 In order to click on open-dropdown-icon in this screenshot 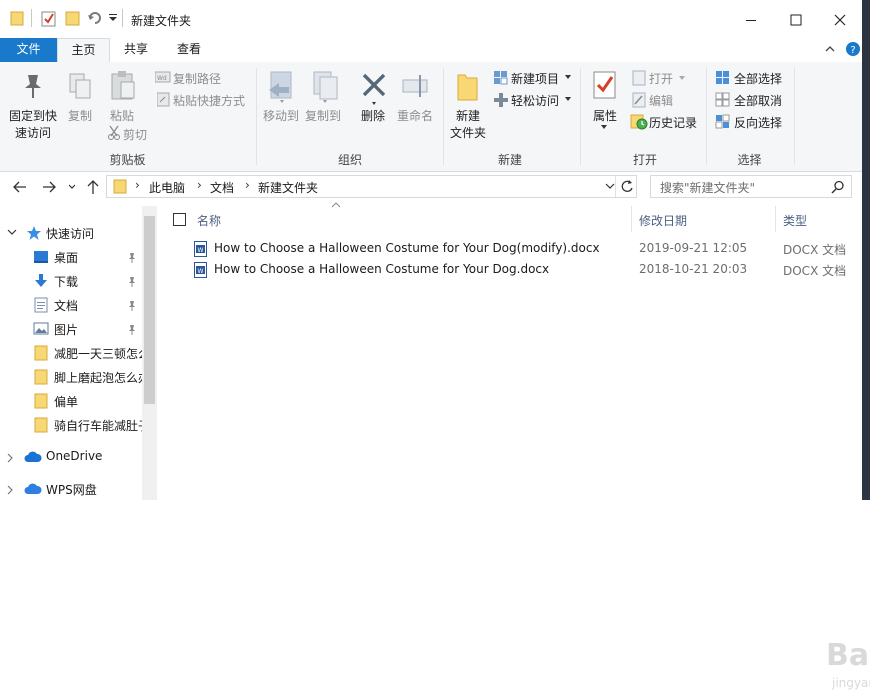, I will do `click(682, 78)`.